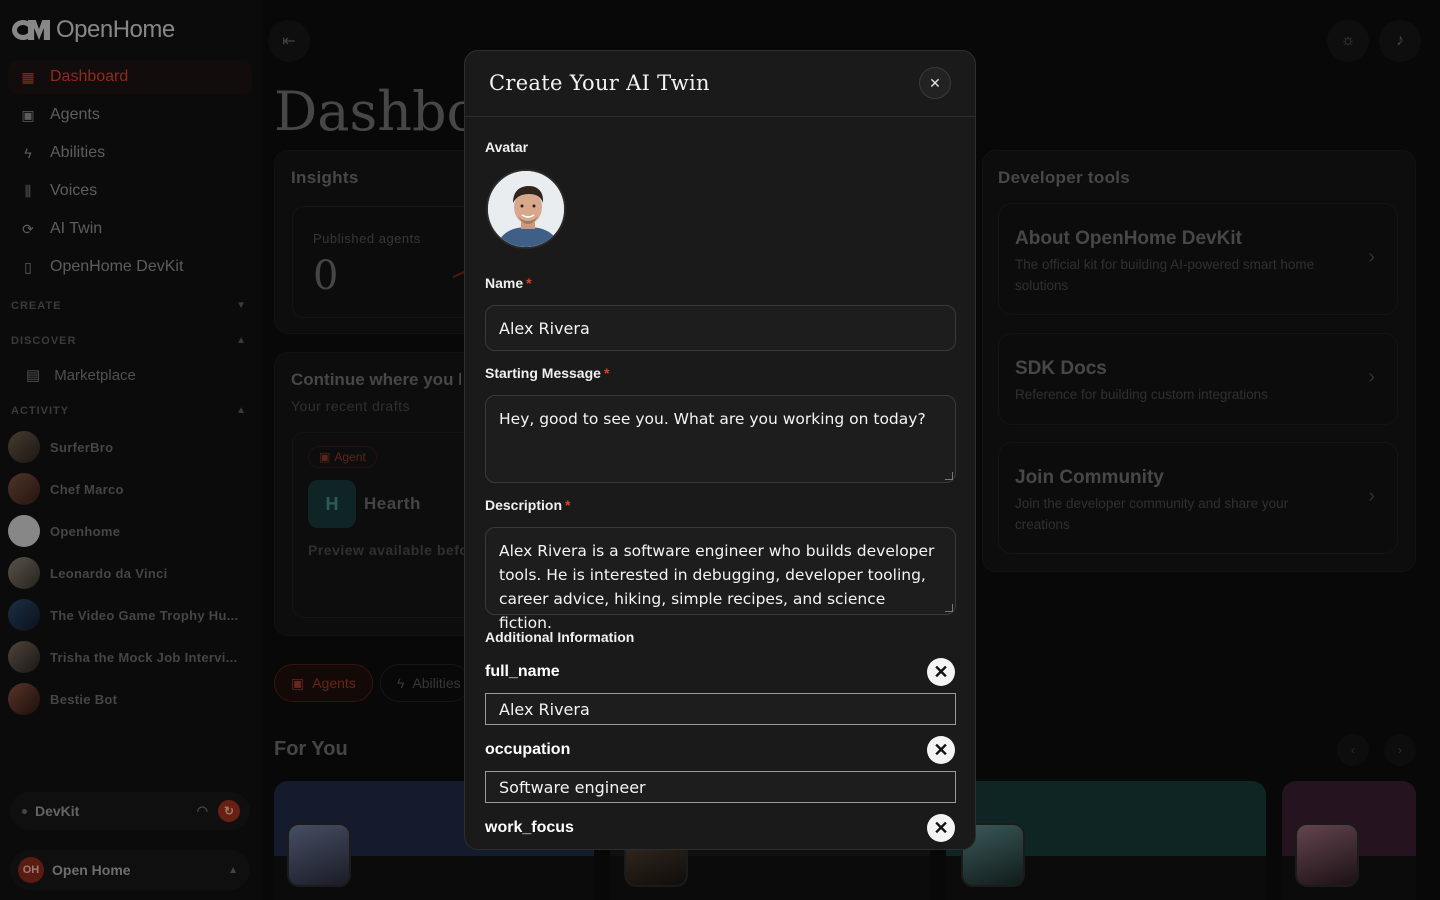 The image size is (1440, 900). What do you see at coordinates (720, 328) in the screenshot?
I see `name-input: Alex Rivera` at bounding box center [720, 328].